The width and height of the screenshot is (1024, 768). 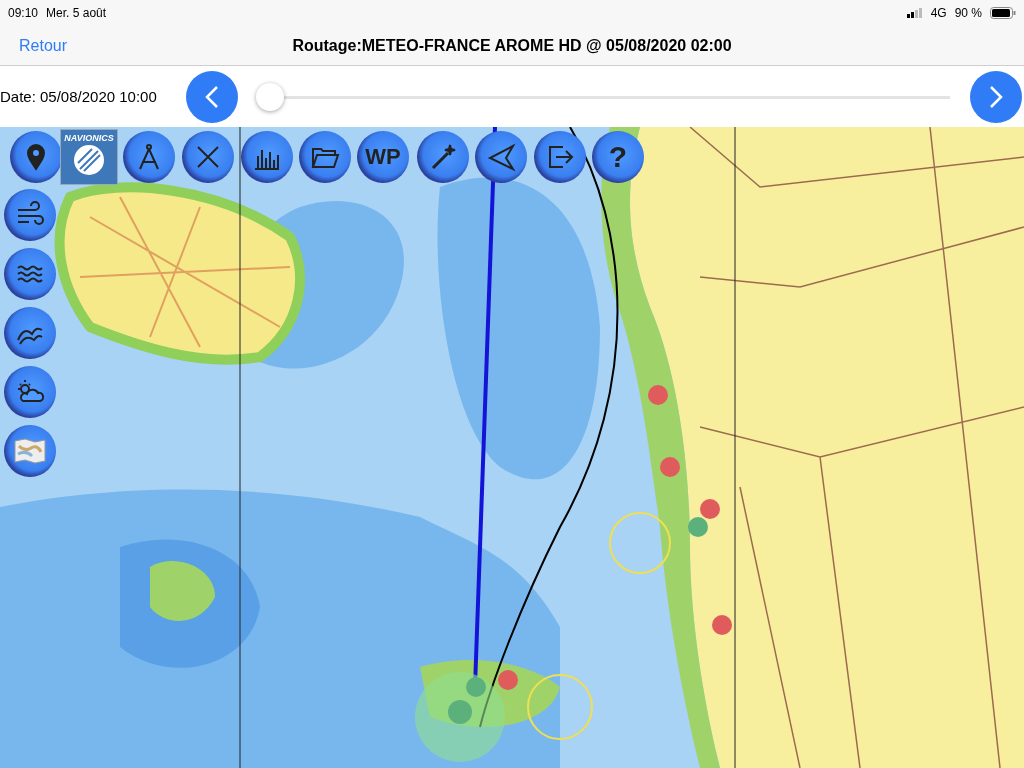 What do you see at coordinates (270, 96) in the screenshot?
I see `slider-thumb` at bounding box center [270, 96].